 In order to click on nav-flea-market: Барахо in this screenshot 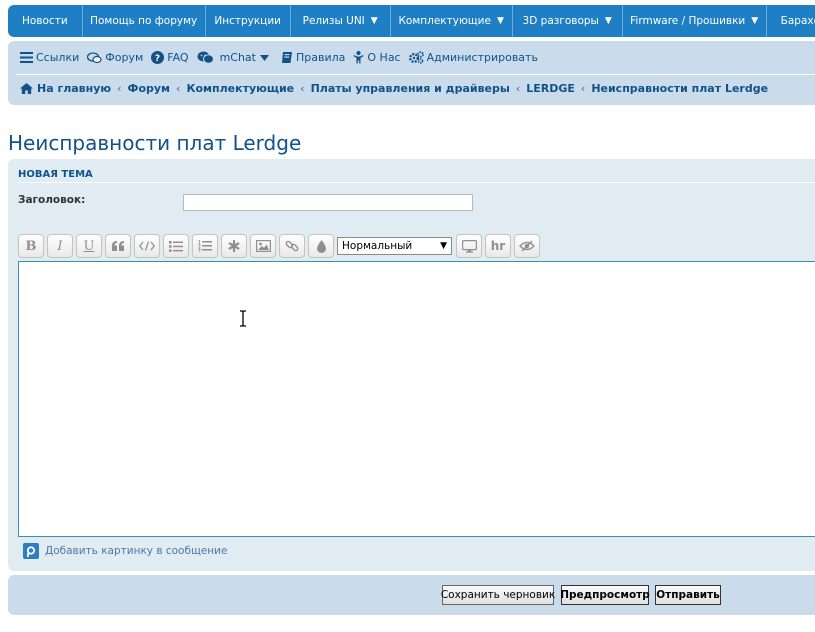, I will do `click(791, 21)`.